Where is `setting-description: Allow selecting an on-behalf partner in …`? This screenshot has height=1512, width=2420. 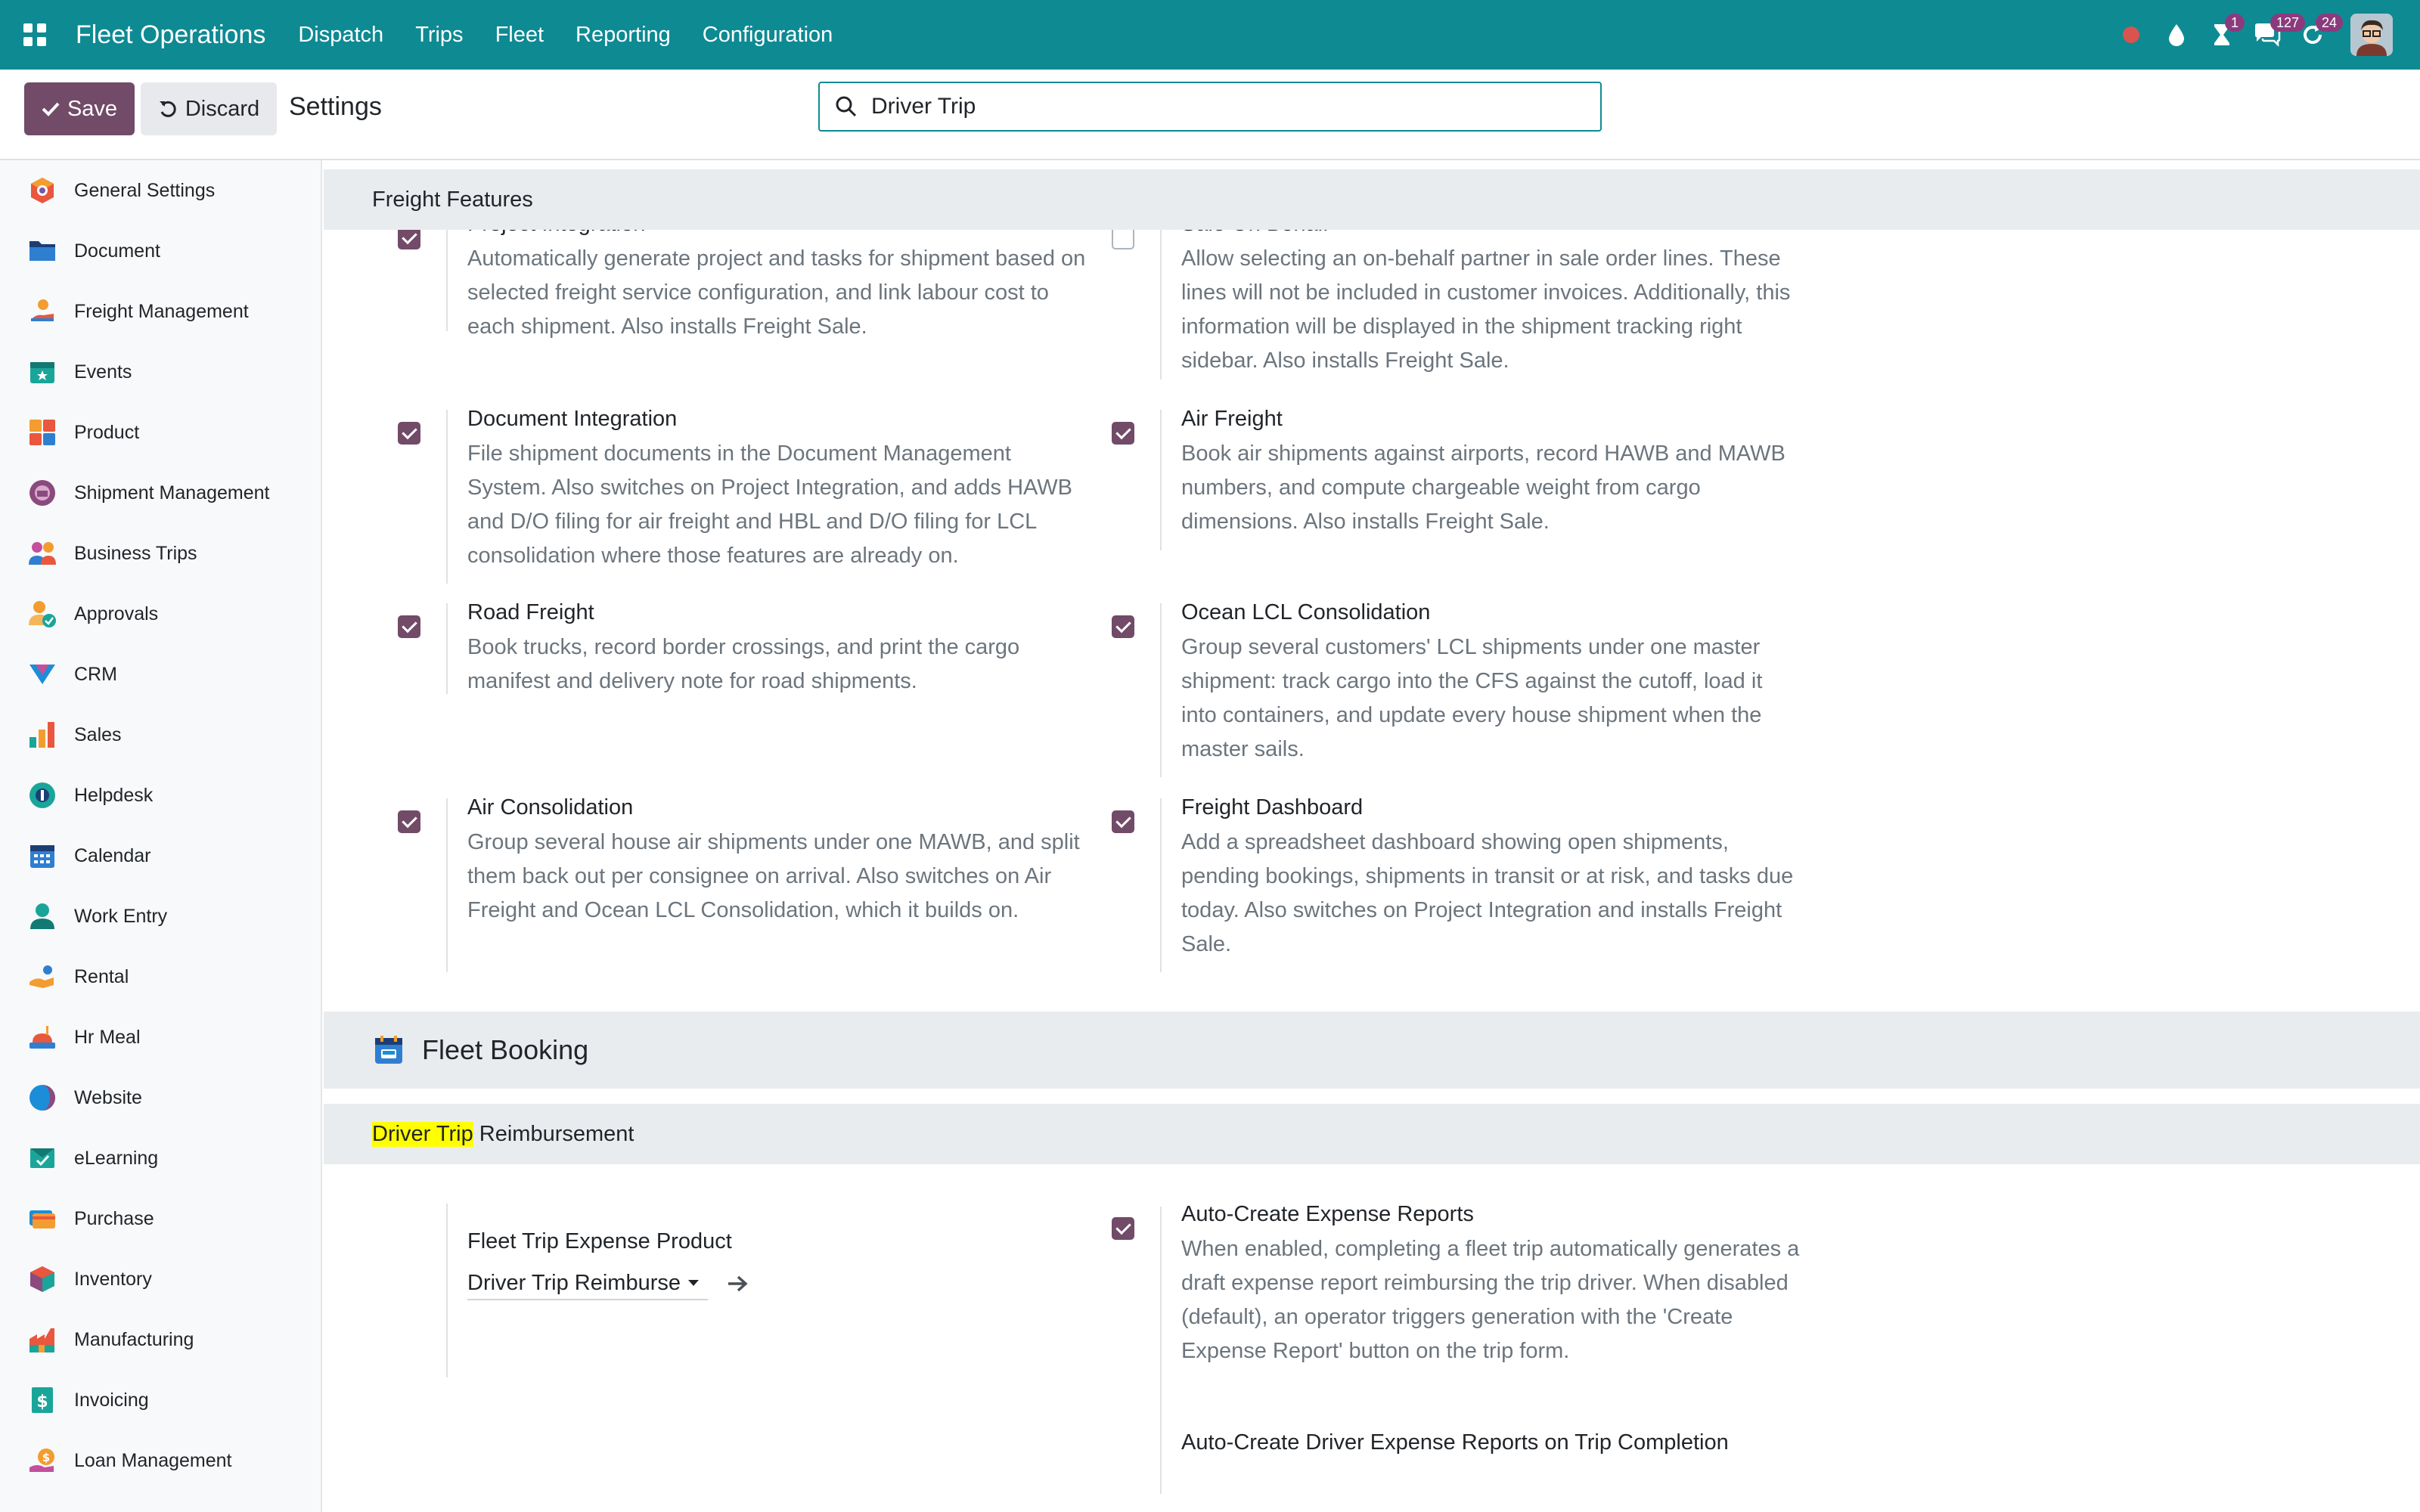 setting-description: Allow selecting an on-behalf partner in … is located at coordinates (1486, 309).